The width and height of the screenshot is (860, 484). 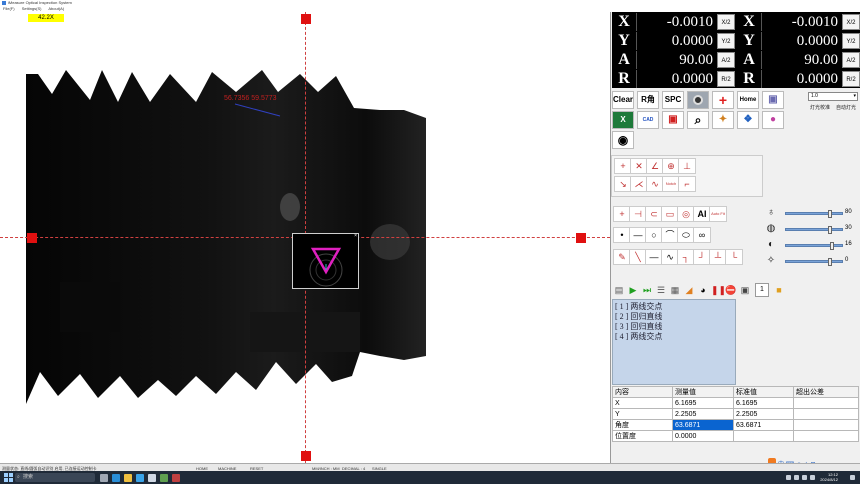 What do you see at coordinates (32, 8) in the screenshot?
I see `menu-settings: Settings(S)` at bounding box center [32, 8].